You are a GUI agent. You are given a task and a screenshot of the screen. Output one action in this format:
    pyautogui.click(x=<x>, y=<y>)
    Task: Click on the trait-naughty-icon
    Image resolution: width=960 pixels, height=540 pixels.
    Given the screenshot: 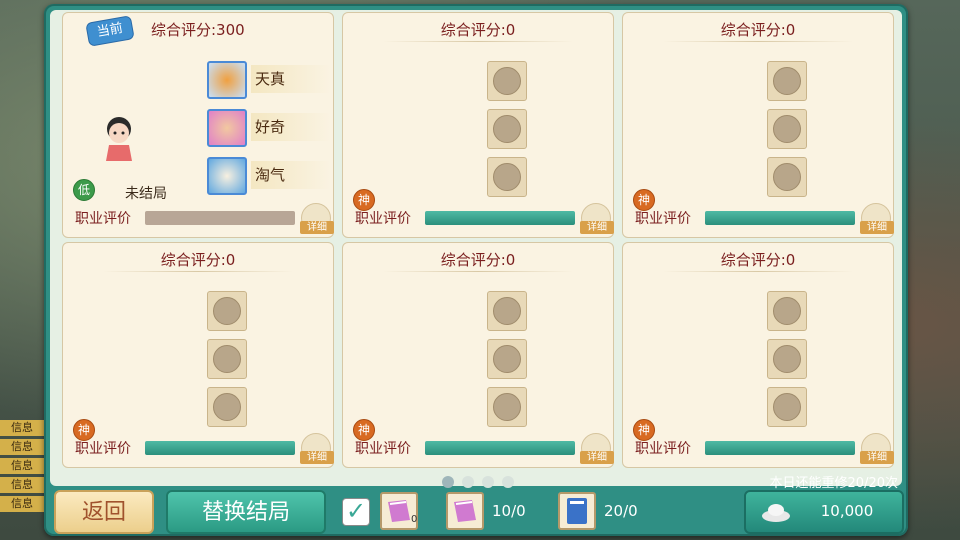 What is the action you would take?
    pyautogui.click(x=227, y=176)
    